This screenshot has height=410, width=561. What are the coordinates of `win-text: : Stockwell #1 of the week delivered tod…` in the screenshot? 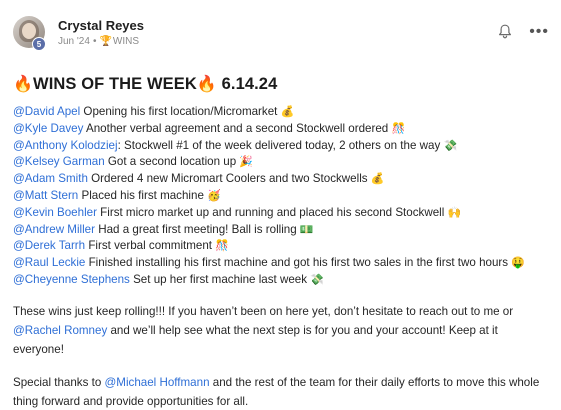 It's located at (280, 145).